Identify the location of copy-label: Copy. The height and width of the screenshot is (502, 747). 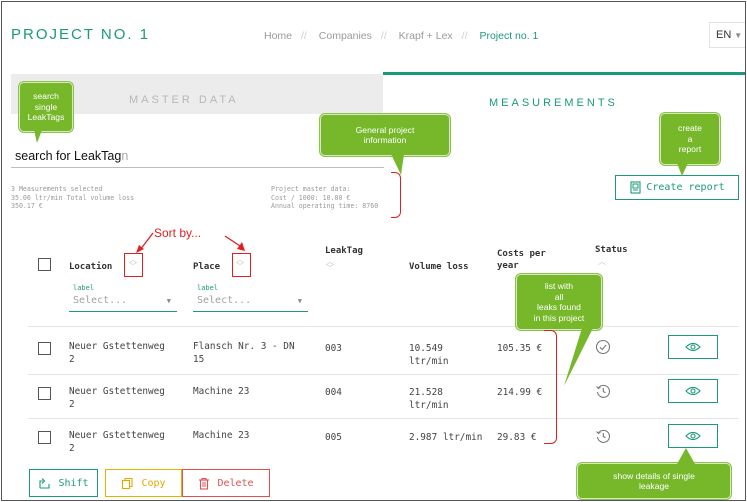
(153, 483).